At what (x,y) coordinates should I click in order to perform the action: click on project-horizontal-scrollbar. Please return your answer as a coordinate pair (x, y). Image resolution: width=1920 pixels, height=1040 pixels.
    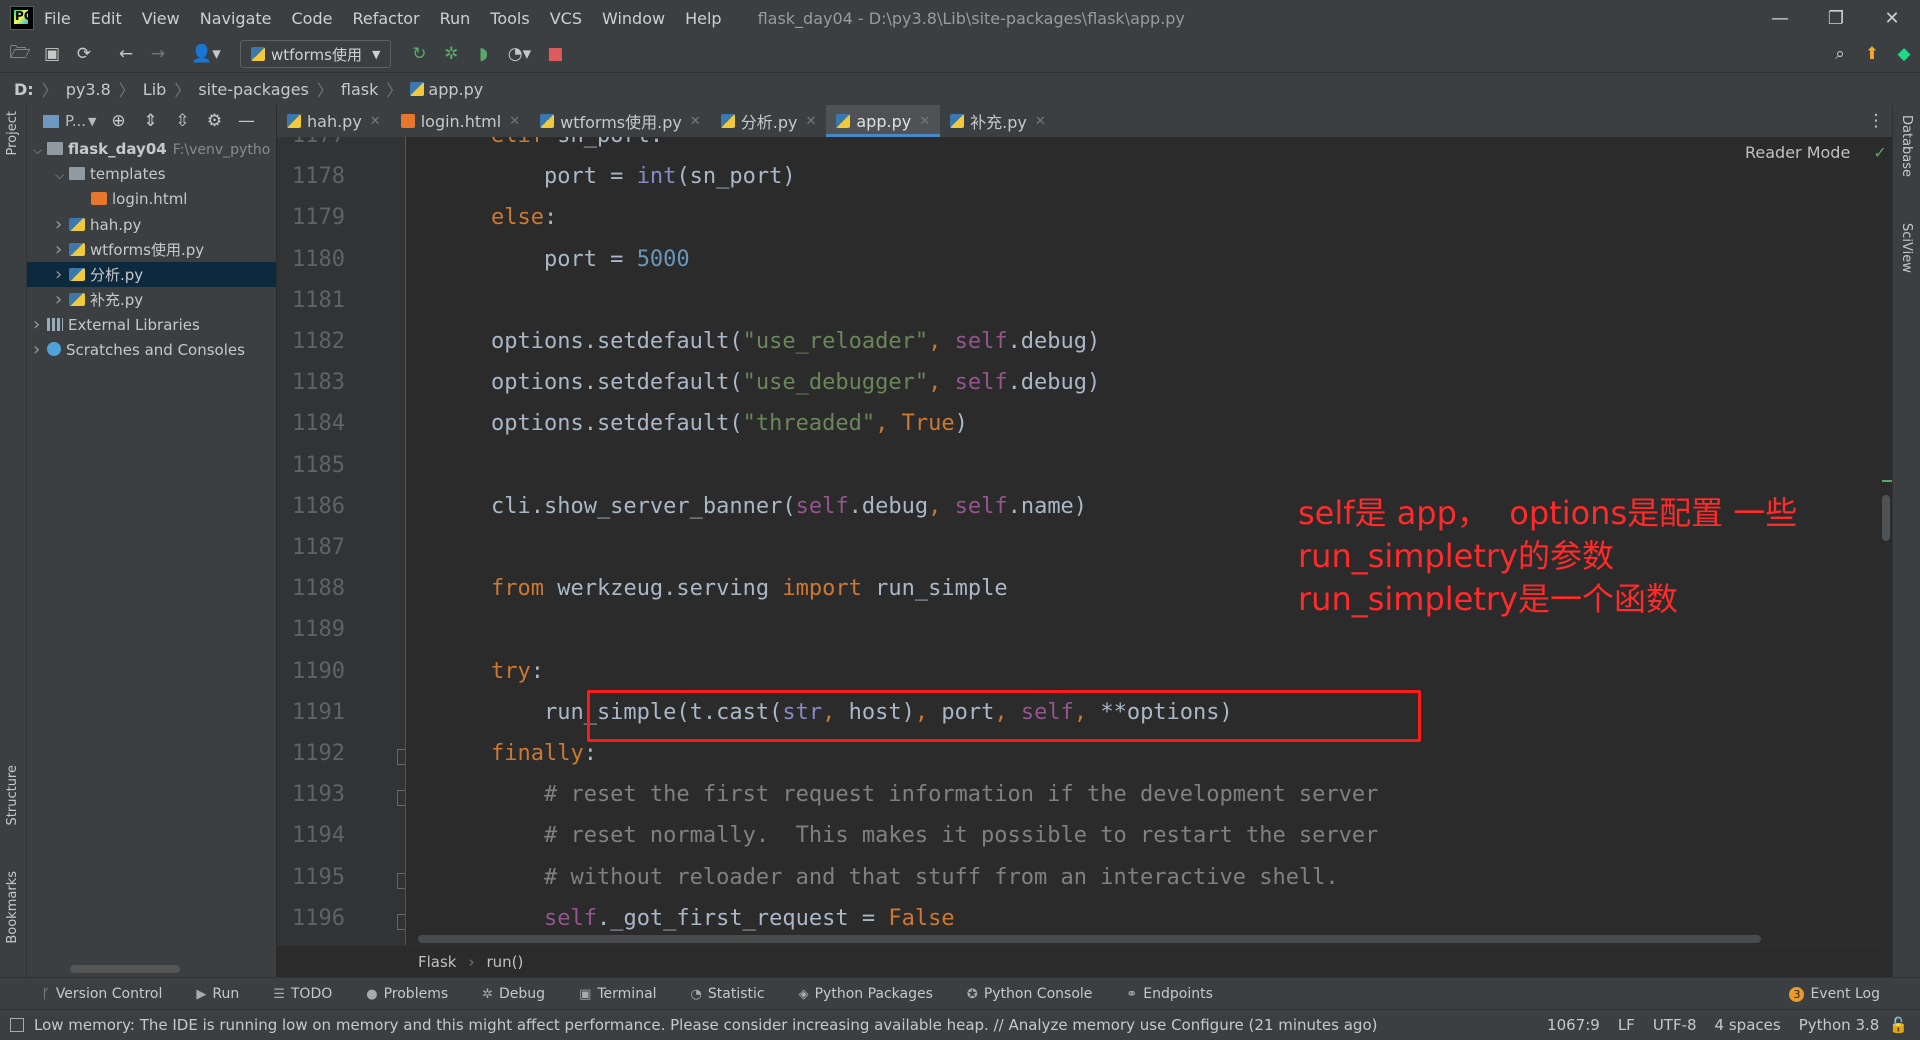
    Looking at the image, I should click on (125, 969).